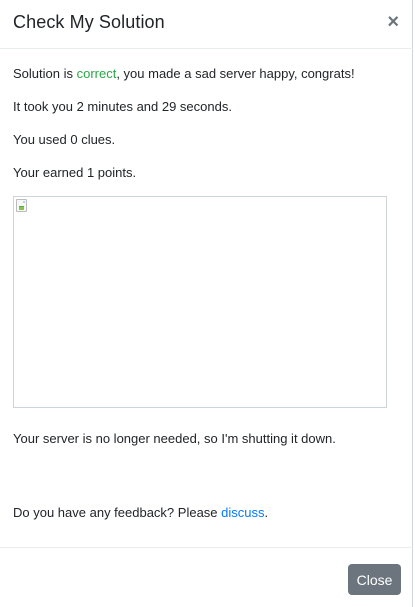 Image resolution: width=415 pixels, height=607 pixels. I want to click on solution-suffix: , you made a sad server happy, congrats!, so click(235, 73).